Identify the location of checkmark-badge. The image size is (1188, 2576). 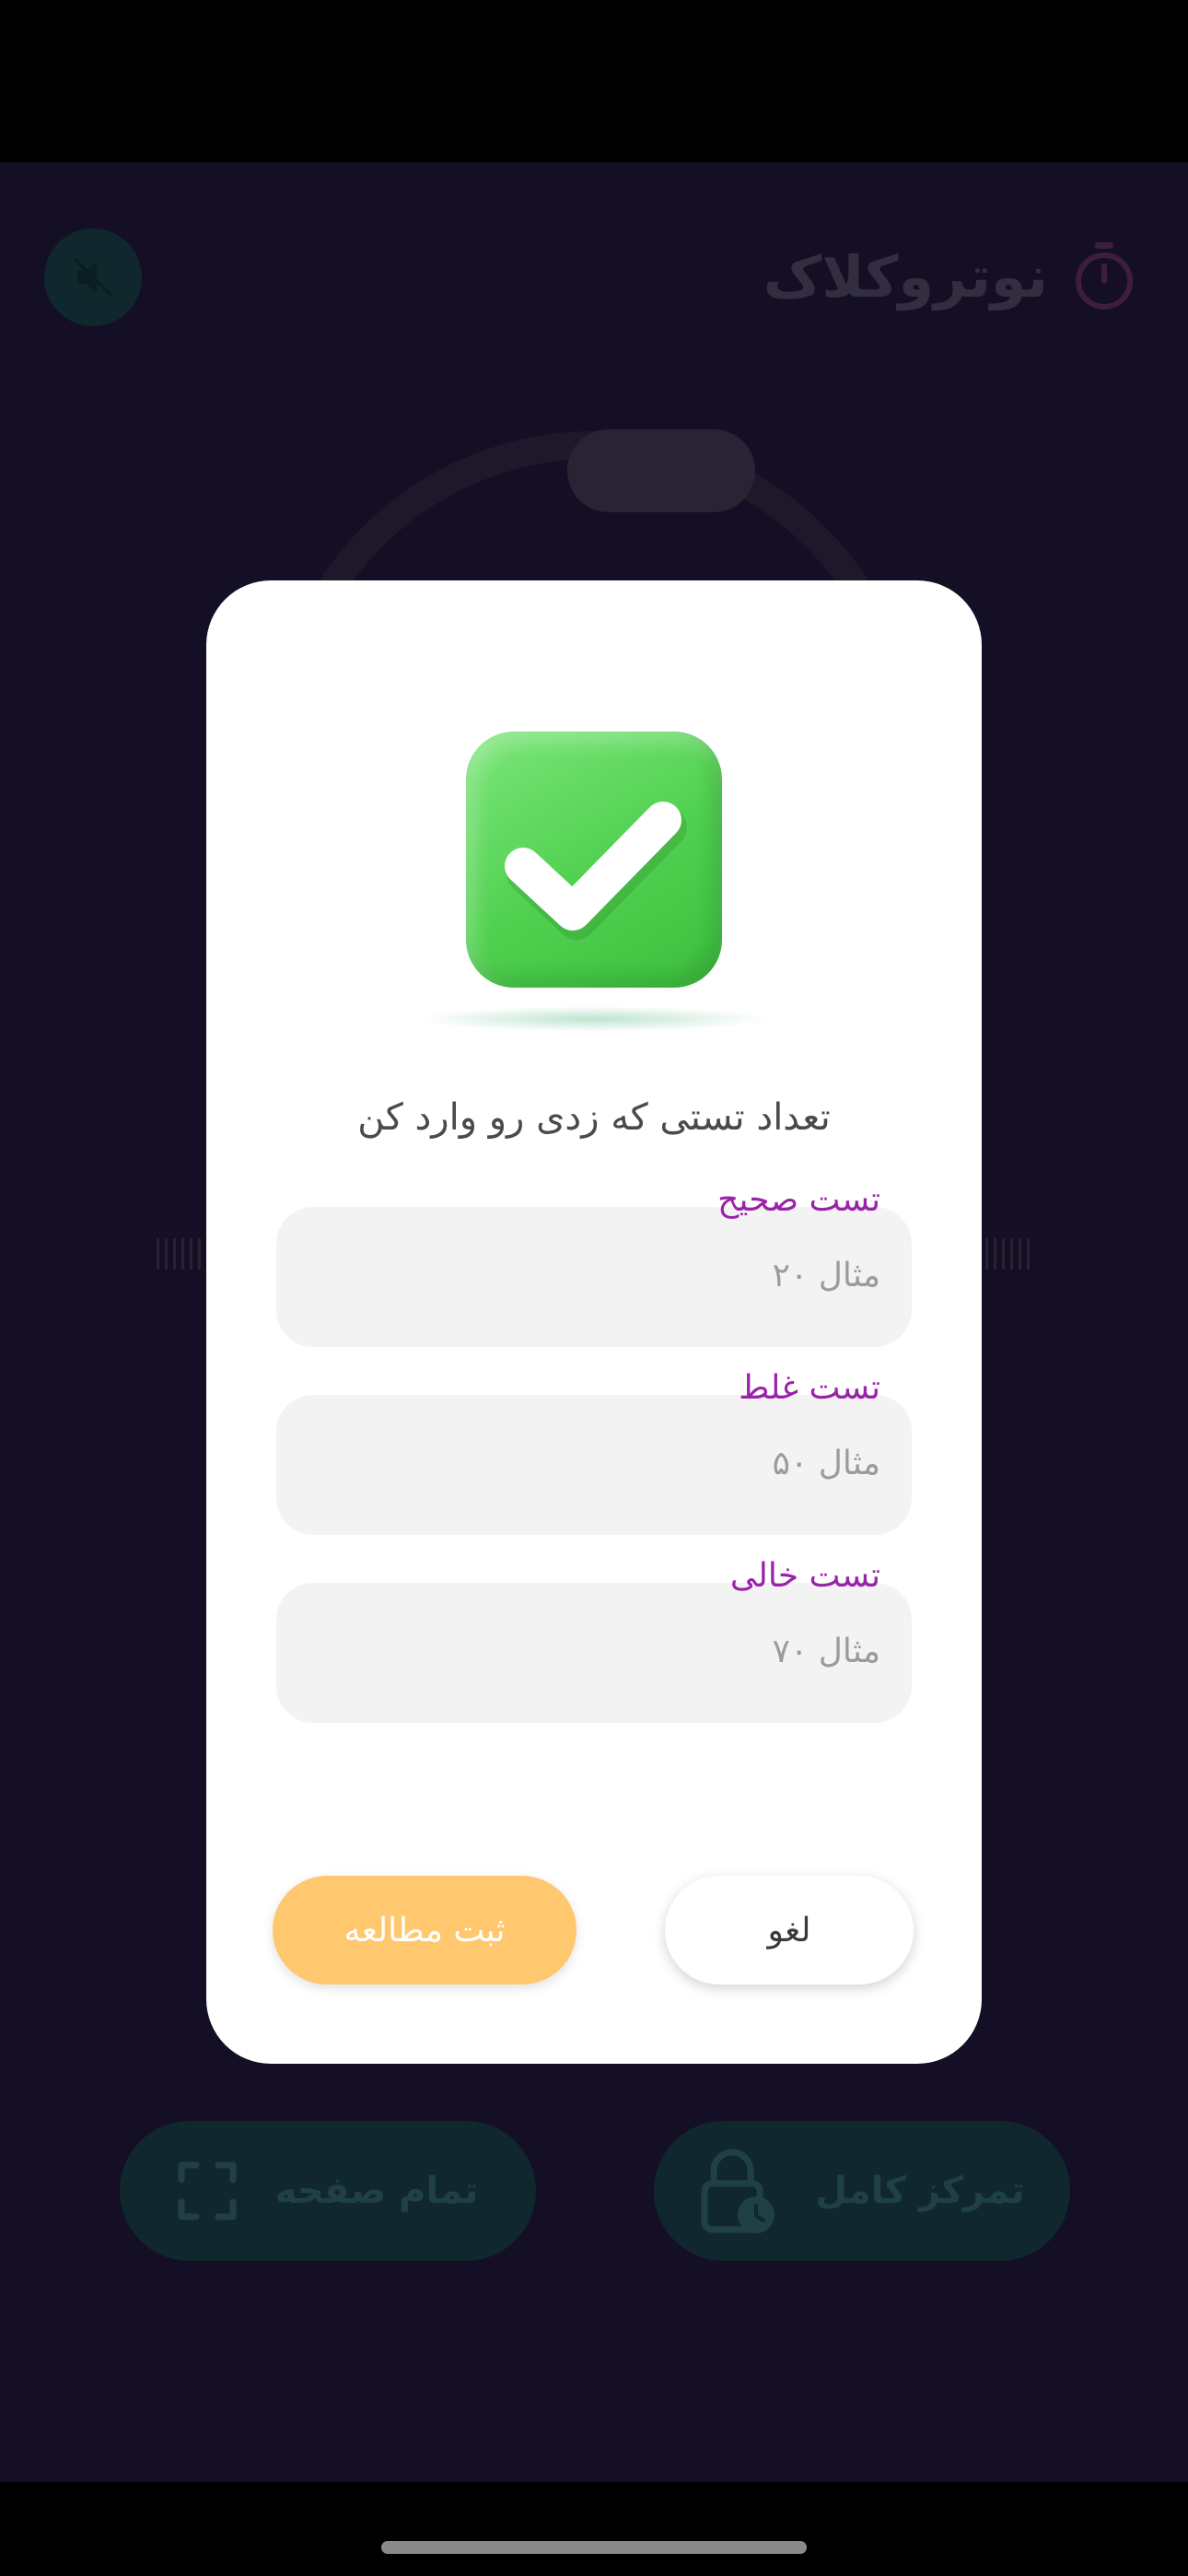
(594, 860).